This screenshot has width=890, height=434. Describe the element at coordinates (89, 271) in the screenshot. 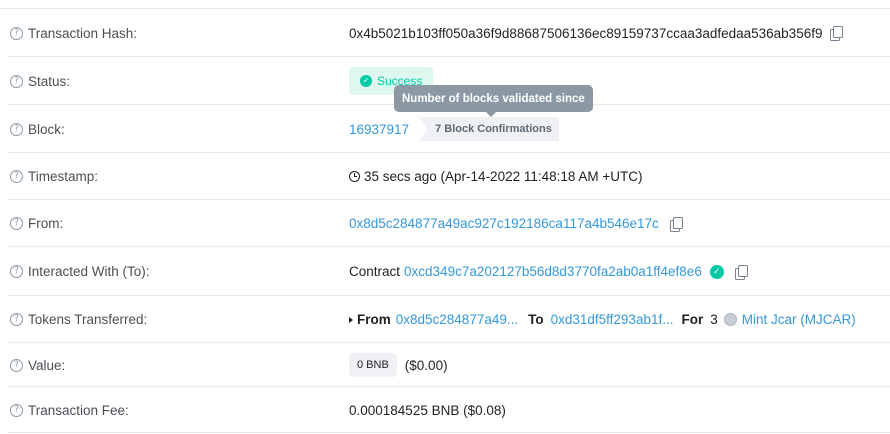

I see `label-text: Interacted With (To):` at that location.